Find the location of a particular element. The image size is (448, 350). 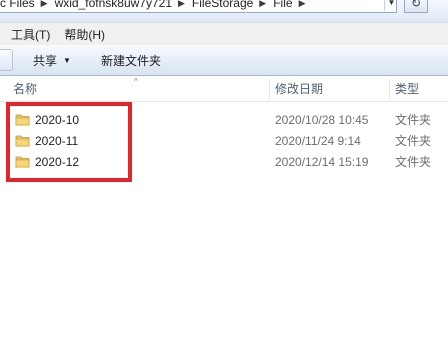

share-button: 共享 ▼ is located at coordinates (52, 60).